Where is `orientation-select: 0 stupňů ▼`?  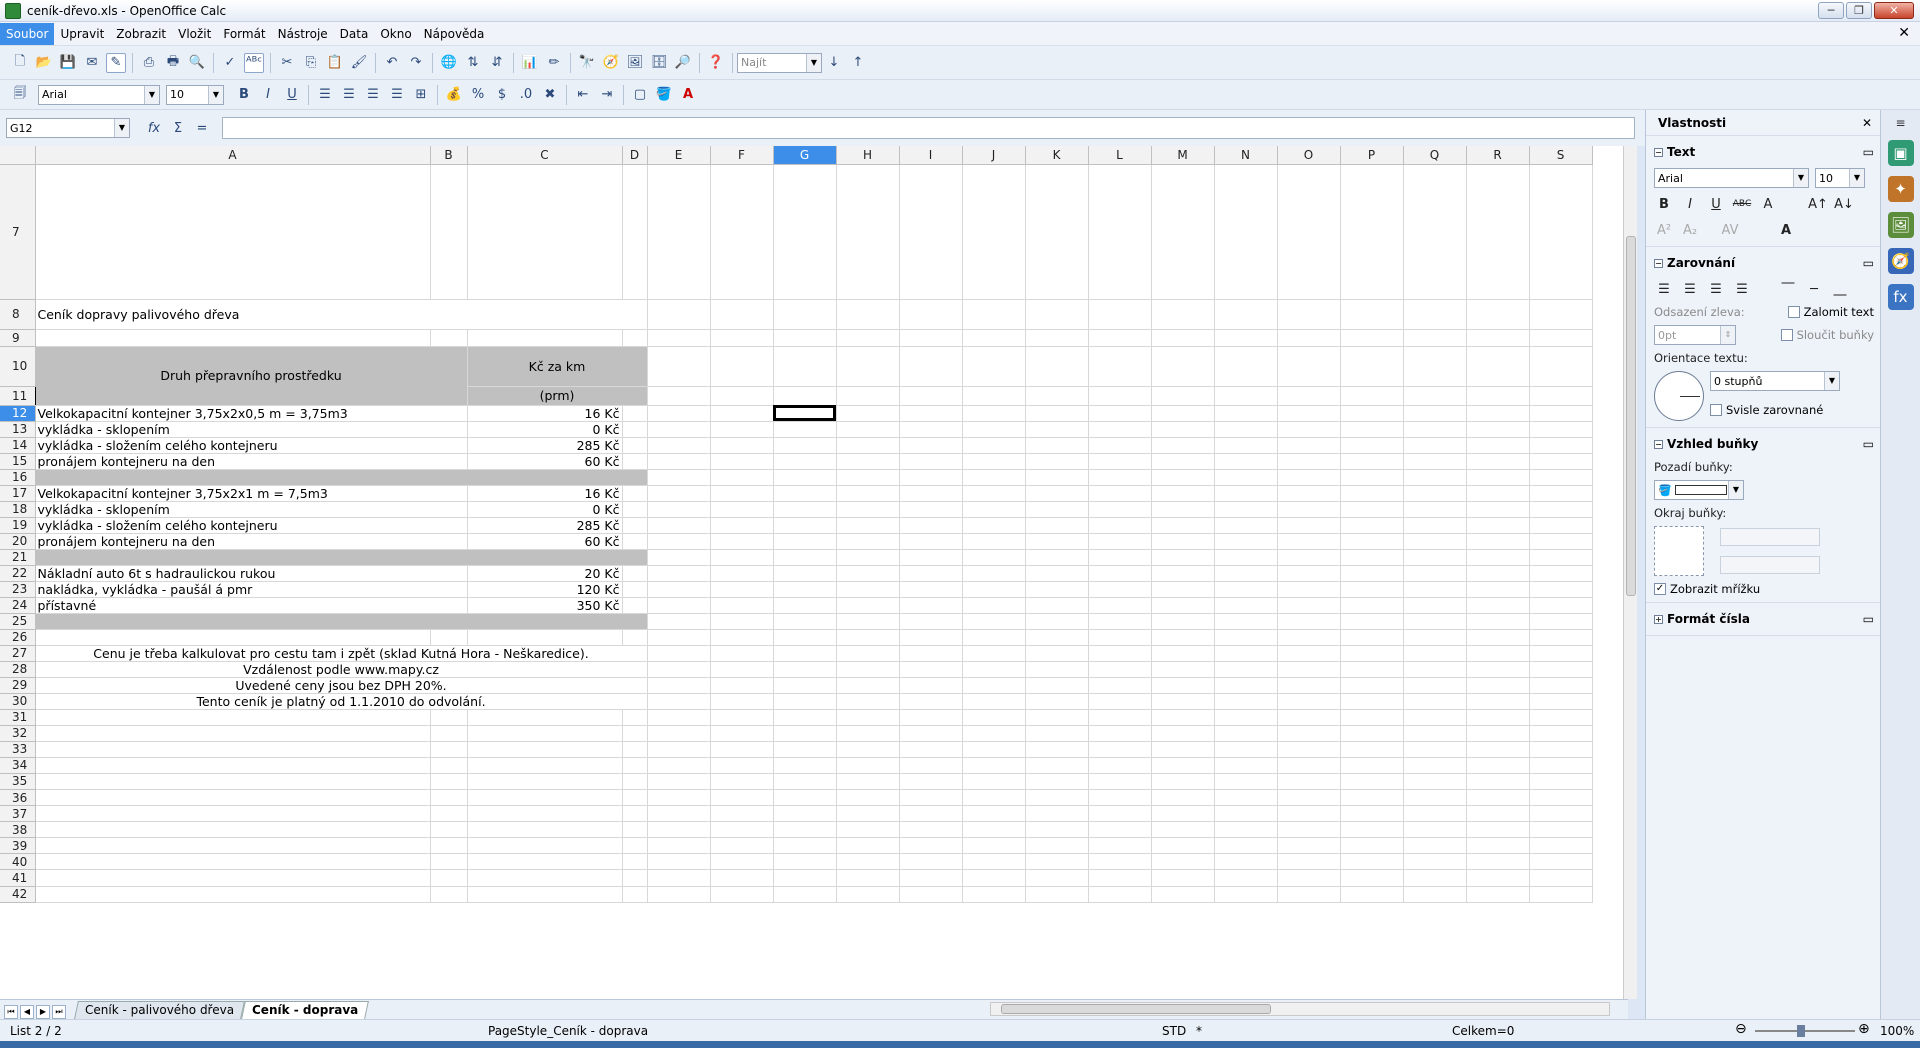 orientation-select: 0 stupňů ▼ is located at coordinates (1775, 381).